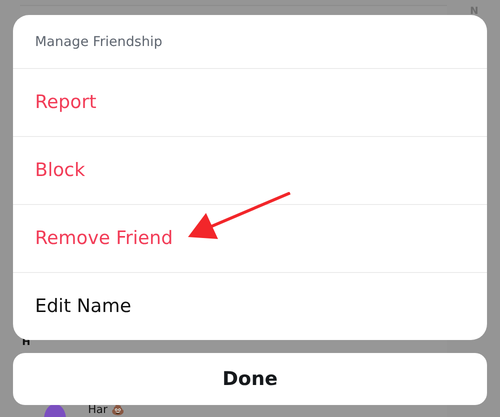 This screenshot has width=500, height=417. I want to click on sheet-title: Manage Friendship, so click(250, 42).